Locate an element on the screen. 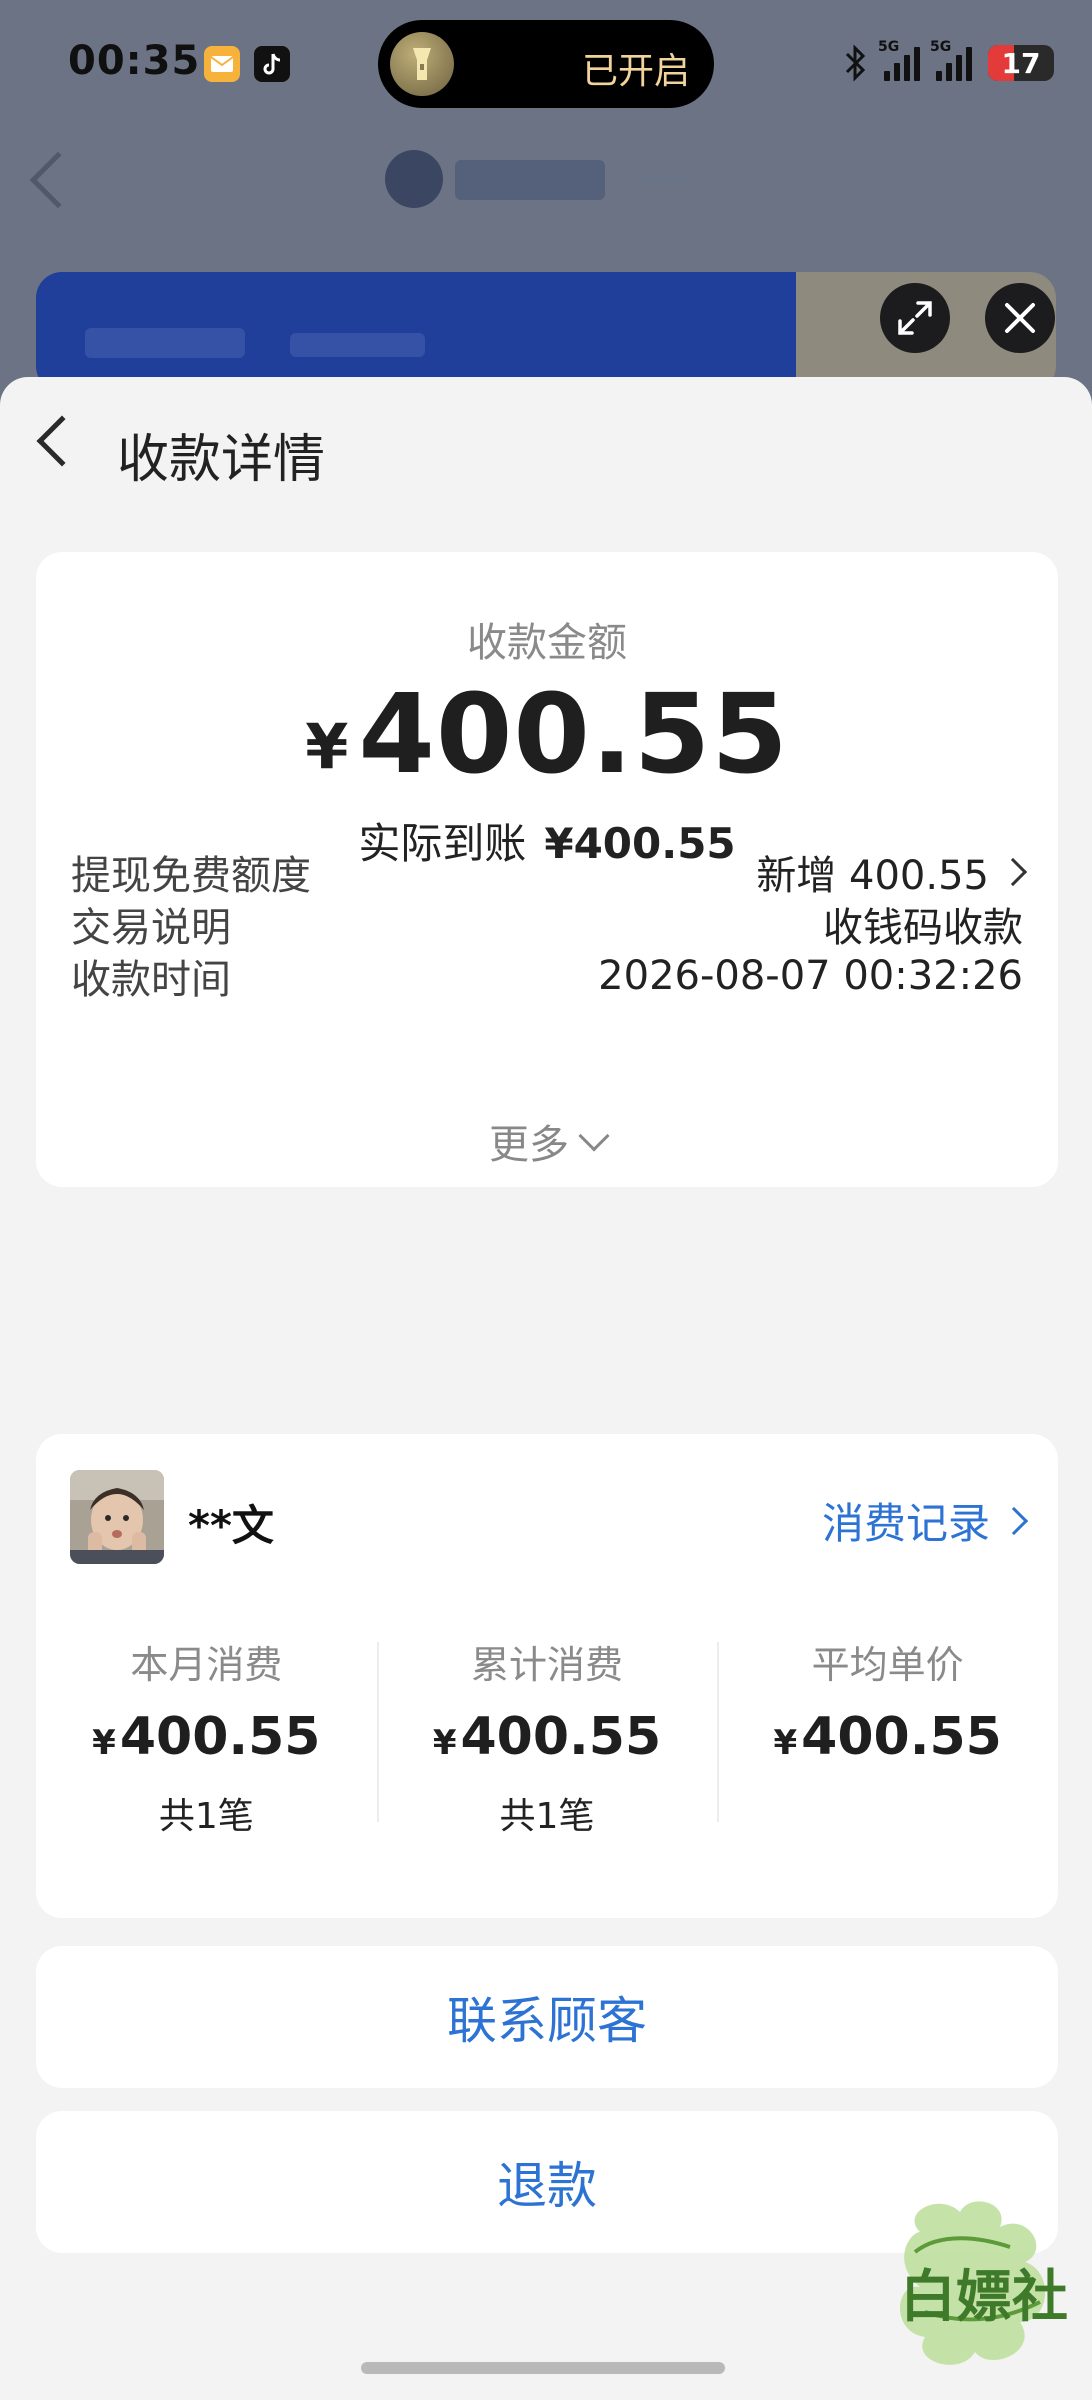 The width and height of the screenshot is (1092, 2400). home-indicator is located at coordinates (543, 2368).